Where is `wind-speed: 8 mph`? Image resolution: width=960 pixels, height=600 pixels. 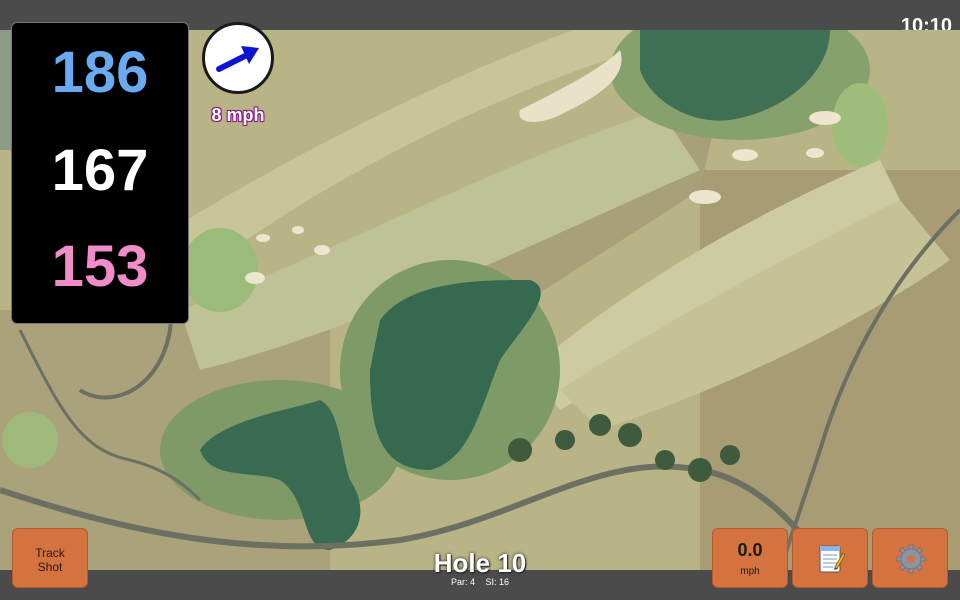 wind-speed: 8 mph is located at coordinates (238, 115).